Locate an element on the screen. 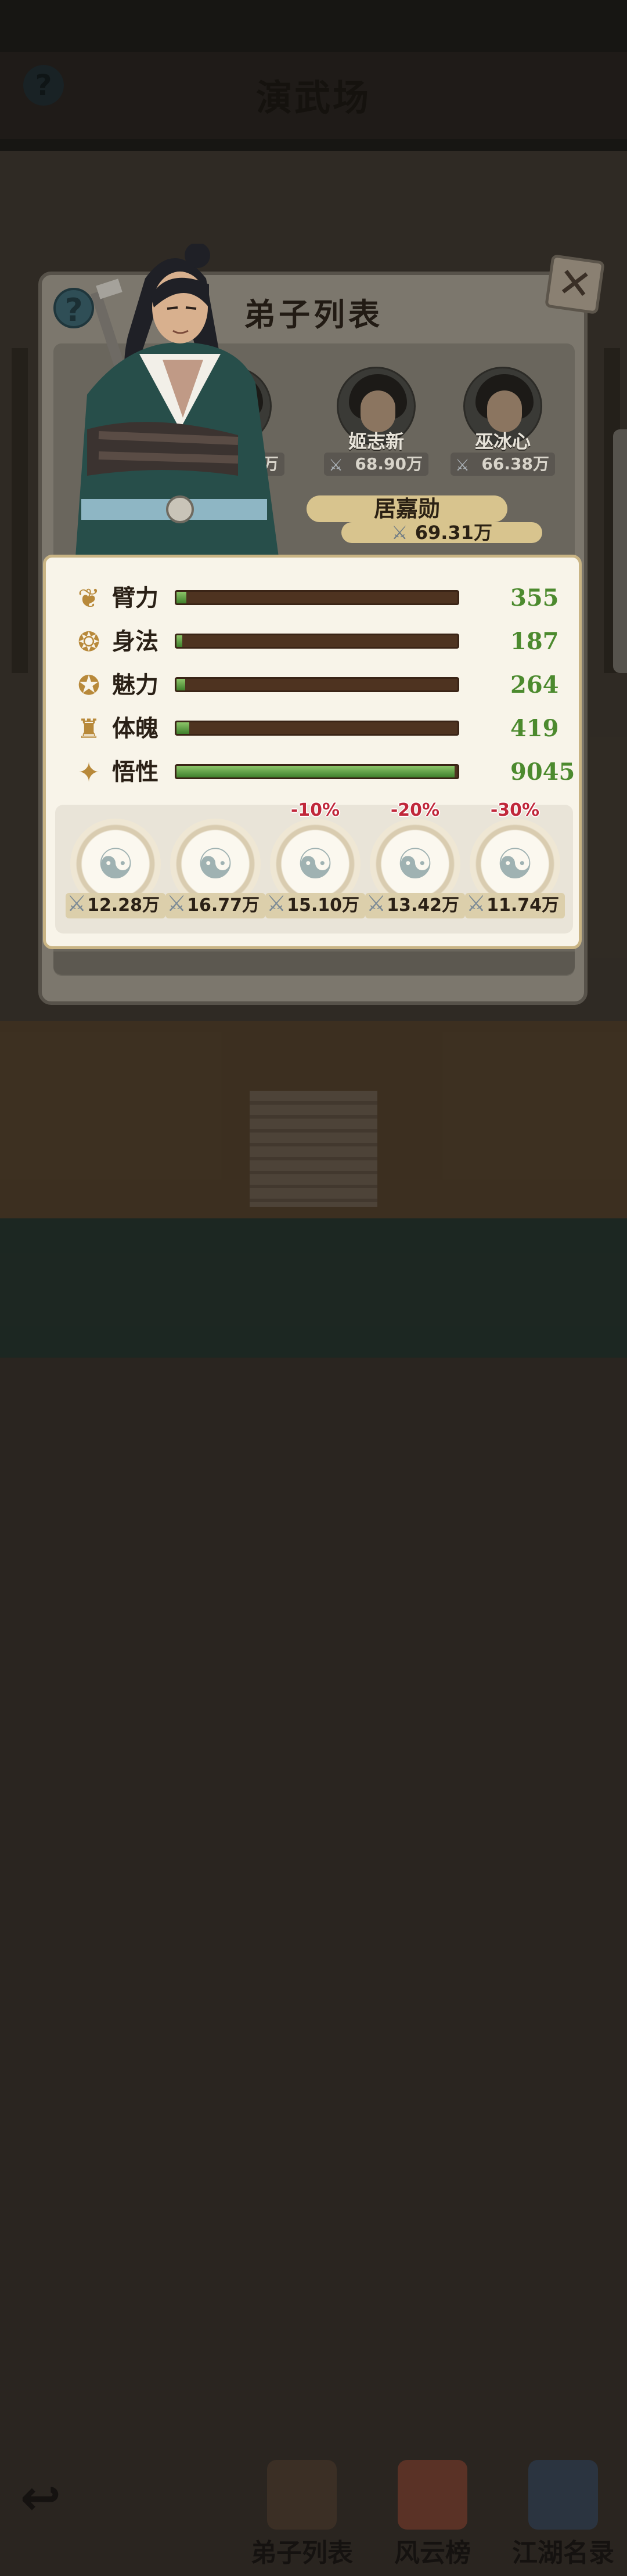  stat-value: 187 is located at coordinates (534, 641).